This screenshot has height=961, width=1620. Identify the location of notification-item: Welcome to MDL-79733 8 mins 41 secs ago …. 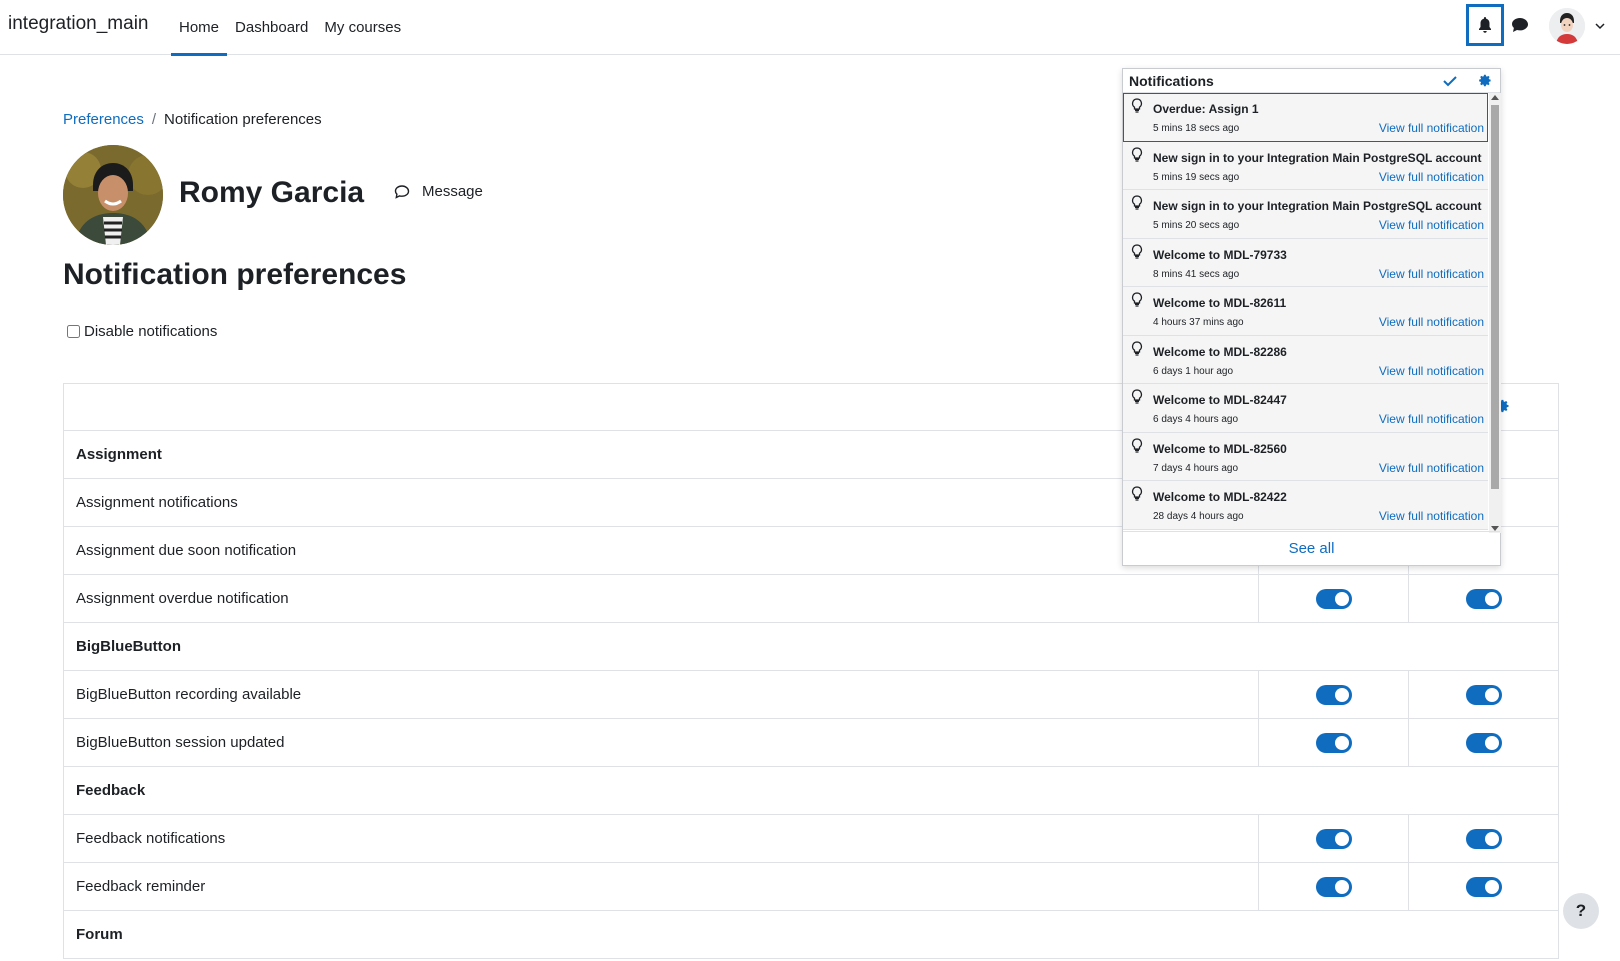
(1305, 262).